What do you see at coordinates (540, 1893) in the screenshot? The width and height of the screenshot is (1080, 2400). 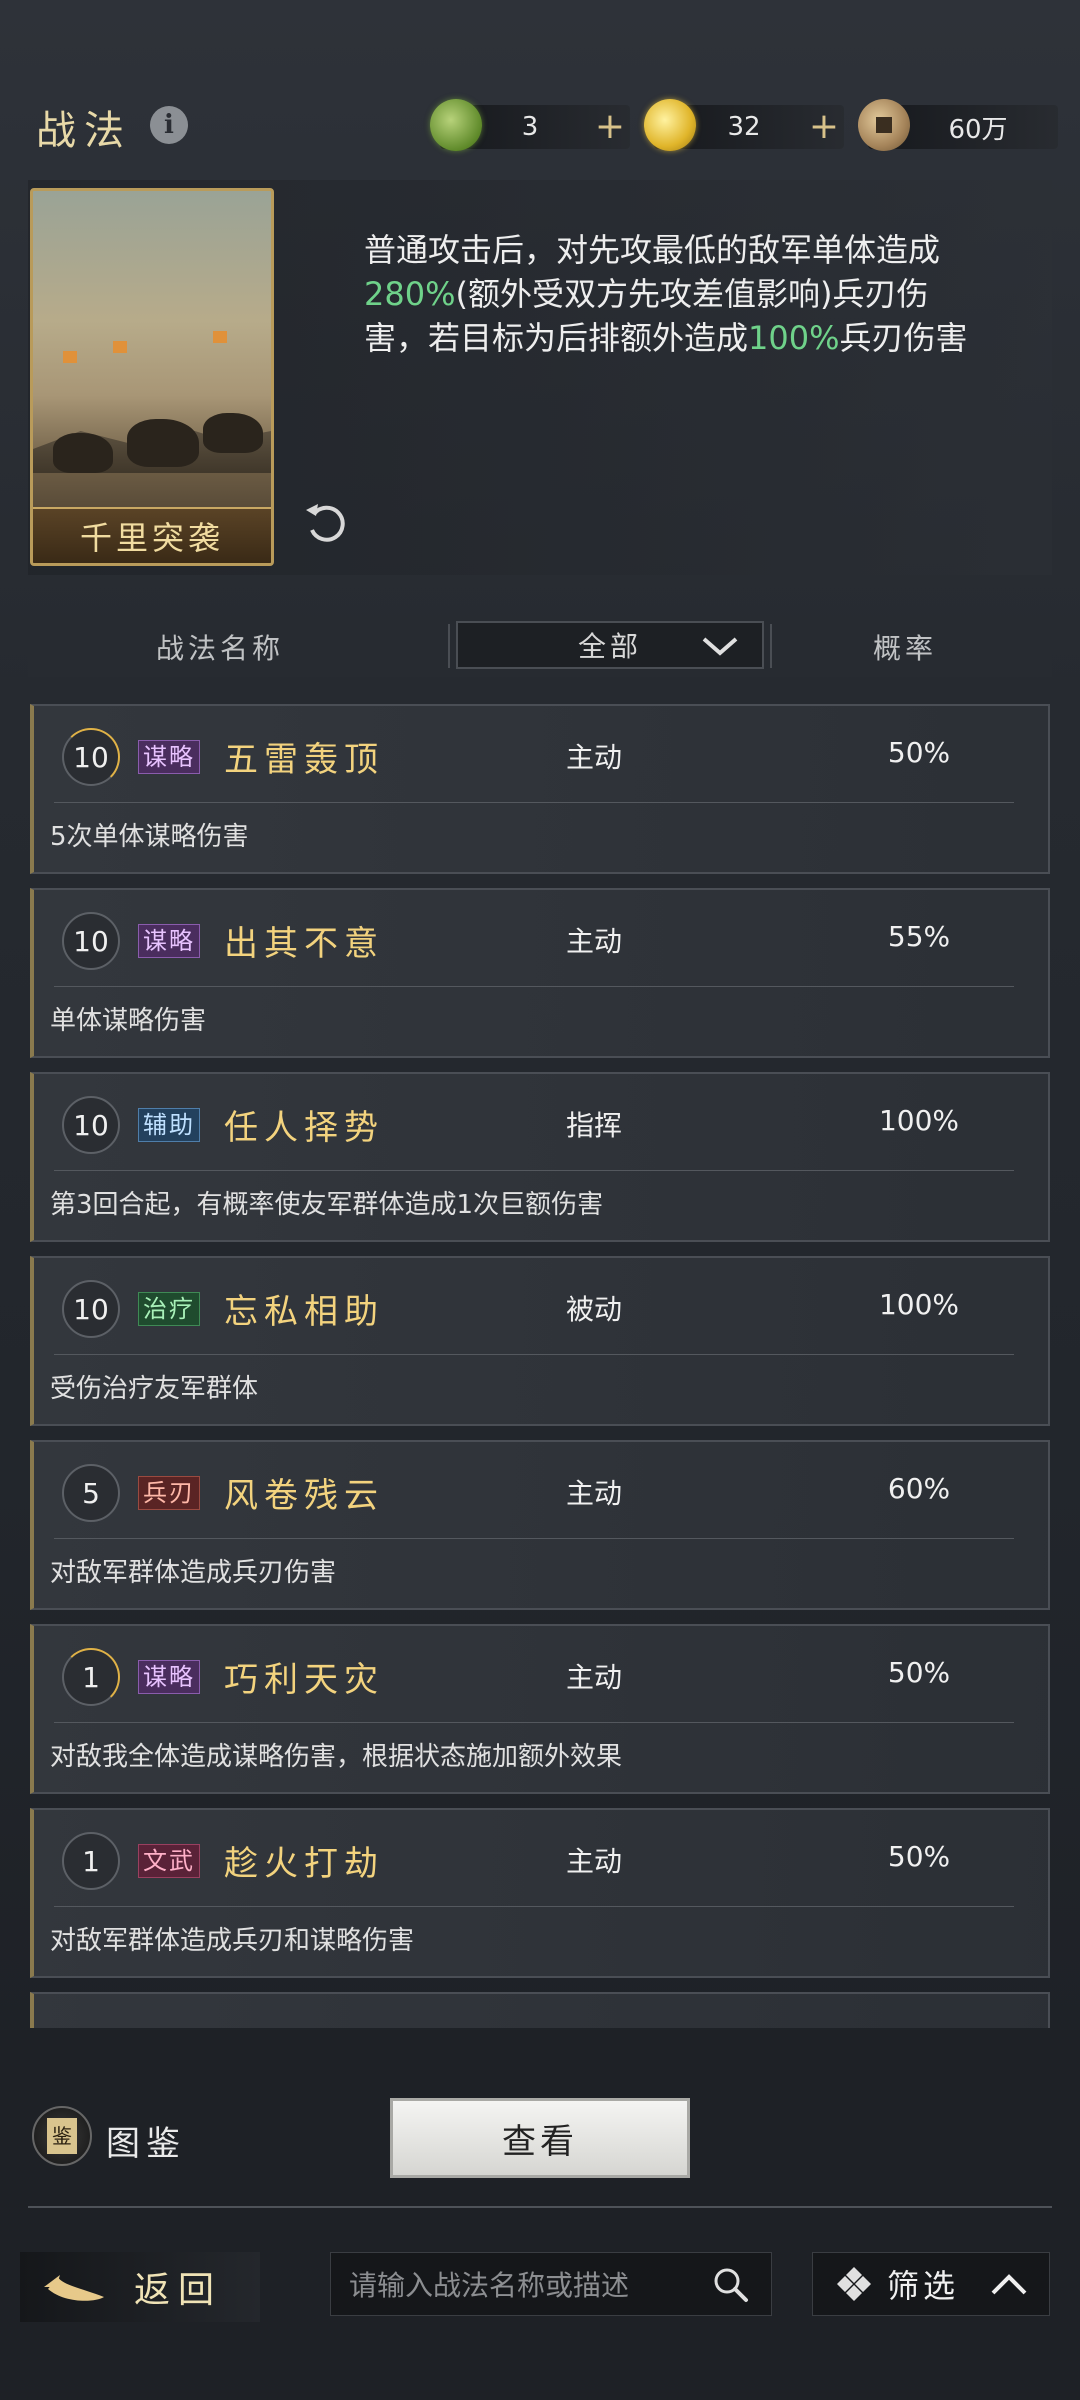 I see `skill-row: 1 文武 趁火打劫 主动 50% 对敌军群体造成兵刃和谋略伤害` at bounding box center [540, 1893].